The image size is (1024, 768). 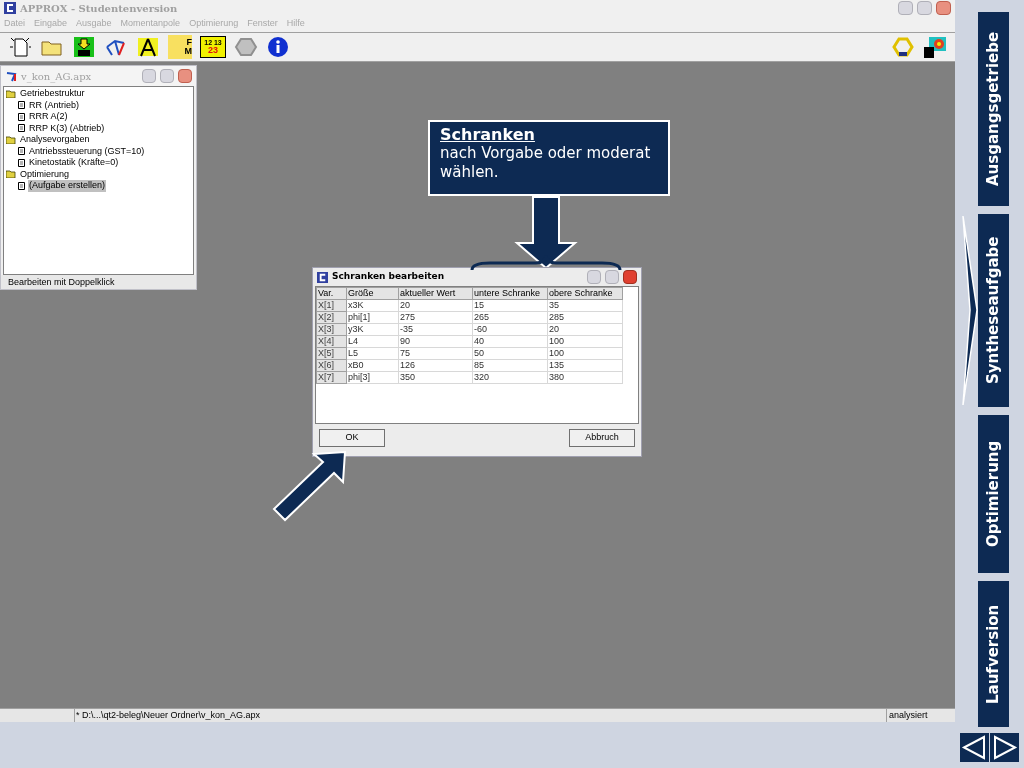 I want to click on column-header: obere Schranke, so click(x=585, y=293).